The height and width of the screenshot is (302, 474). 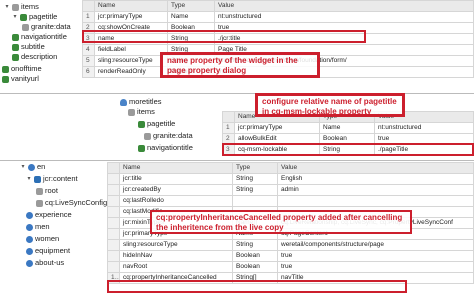 I want to click on table-row: cq:lastRolledo, so click(x=290, y=201).